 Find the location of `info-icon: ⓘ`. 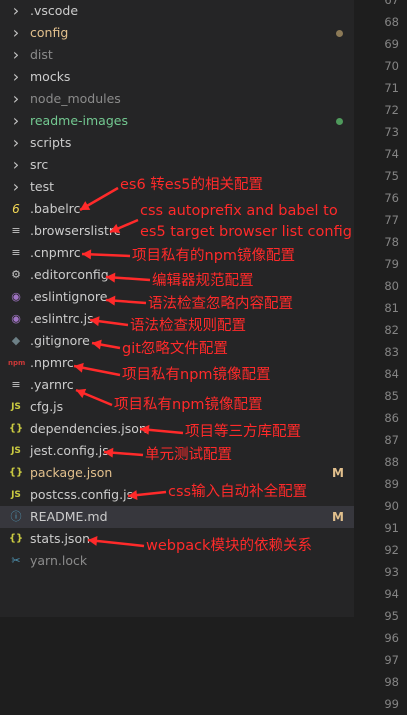

info-icon: ⓘ is located at coordinates (16, 516).